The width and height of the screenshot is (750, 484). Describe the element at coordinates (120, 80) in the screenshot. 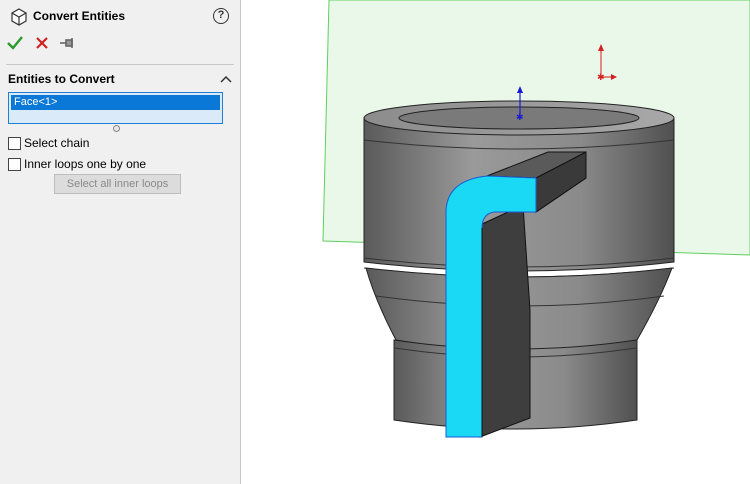

I see `section-header: Entities to Convert` at that location.